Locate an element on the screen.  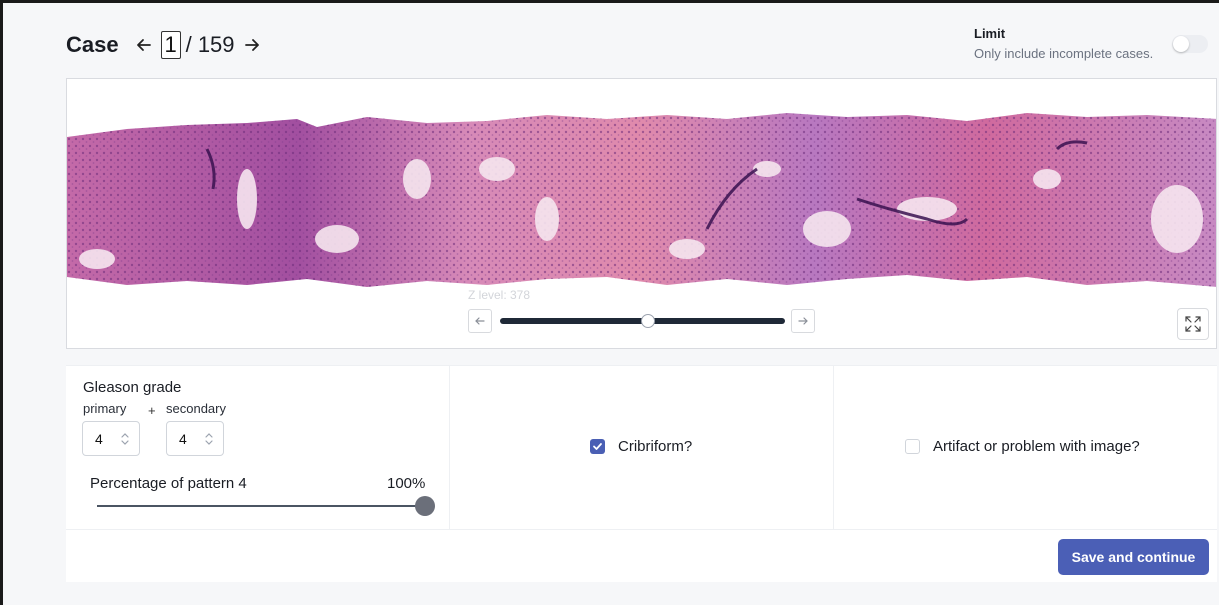
z-step-next-button is located at coordinates (803, 321).